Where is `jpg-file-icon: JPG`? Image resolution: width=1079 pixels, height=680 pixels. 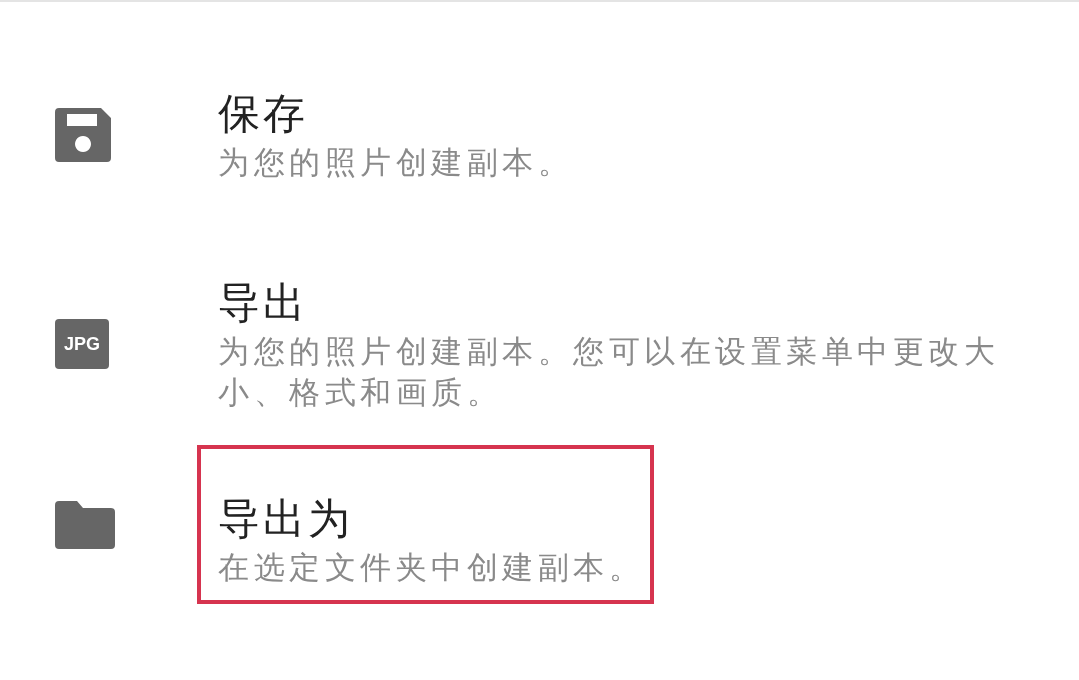 jpg-file-icon: JPG is located at coordinates (82, 344).